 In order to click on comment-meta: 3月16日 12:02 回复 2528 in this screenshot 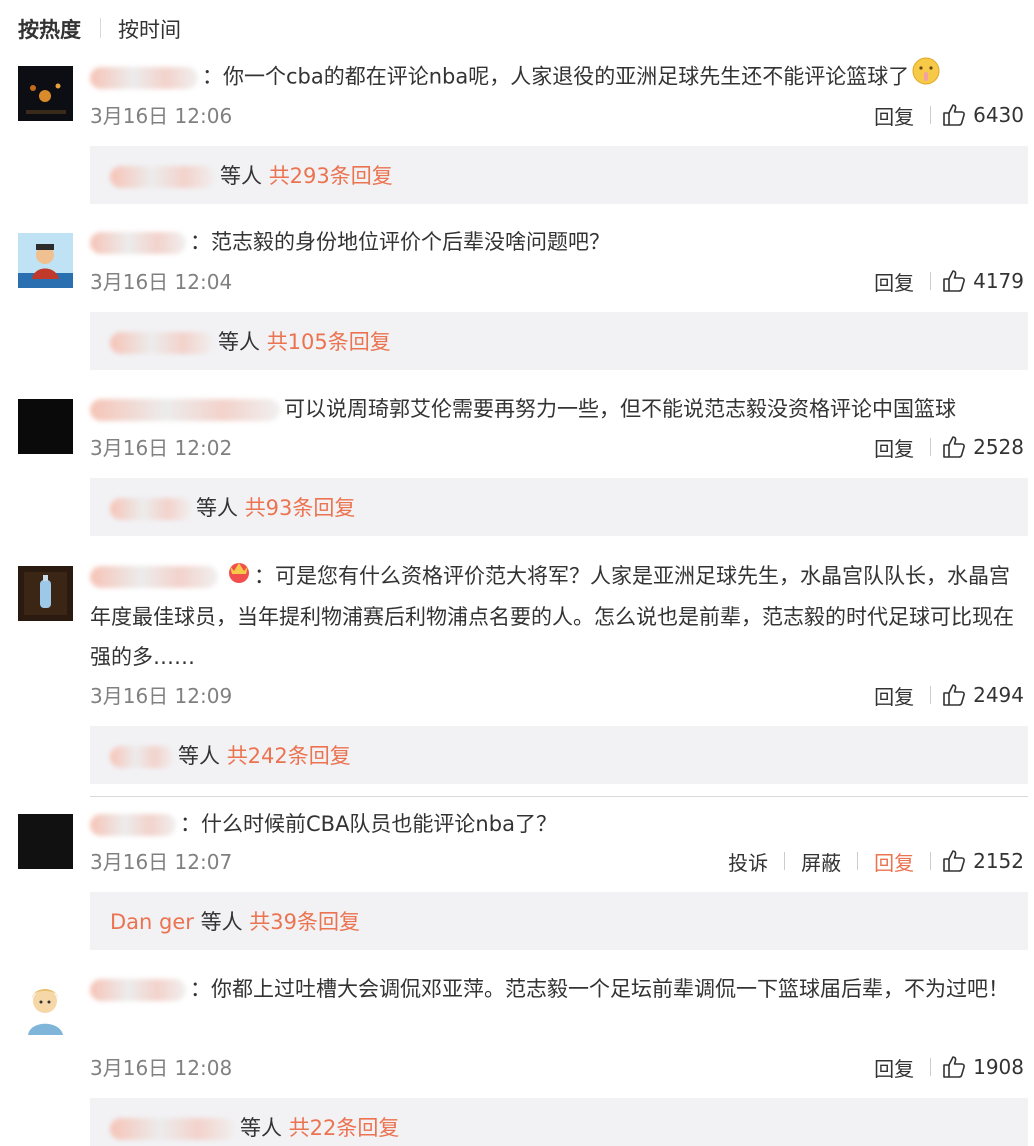, I will do `click(557, 447)`.